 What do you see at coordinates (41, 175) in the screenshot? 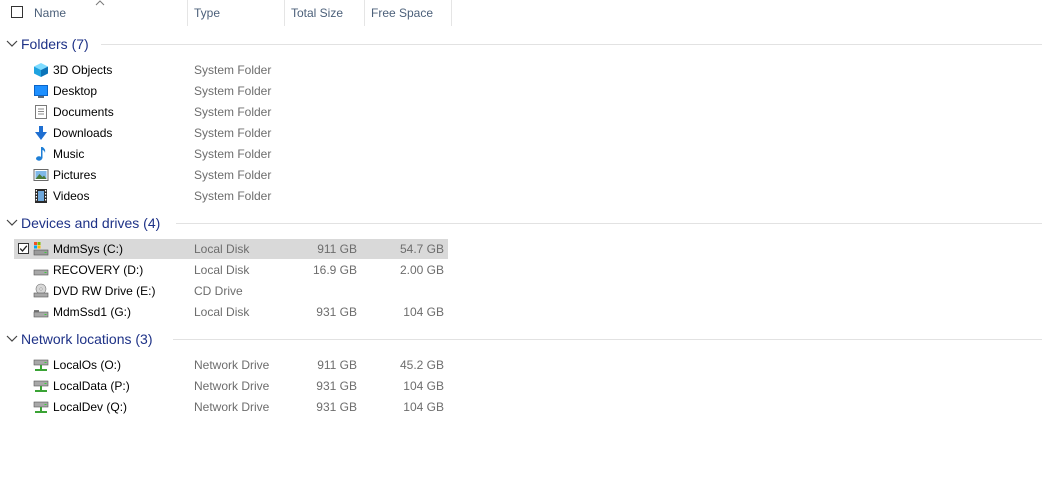
I see `pictures-icon` at bounding box center [41, 175].